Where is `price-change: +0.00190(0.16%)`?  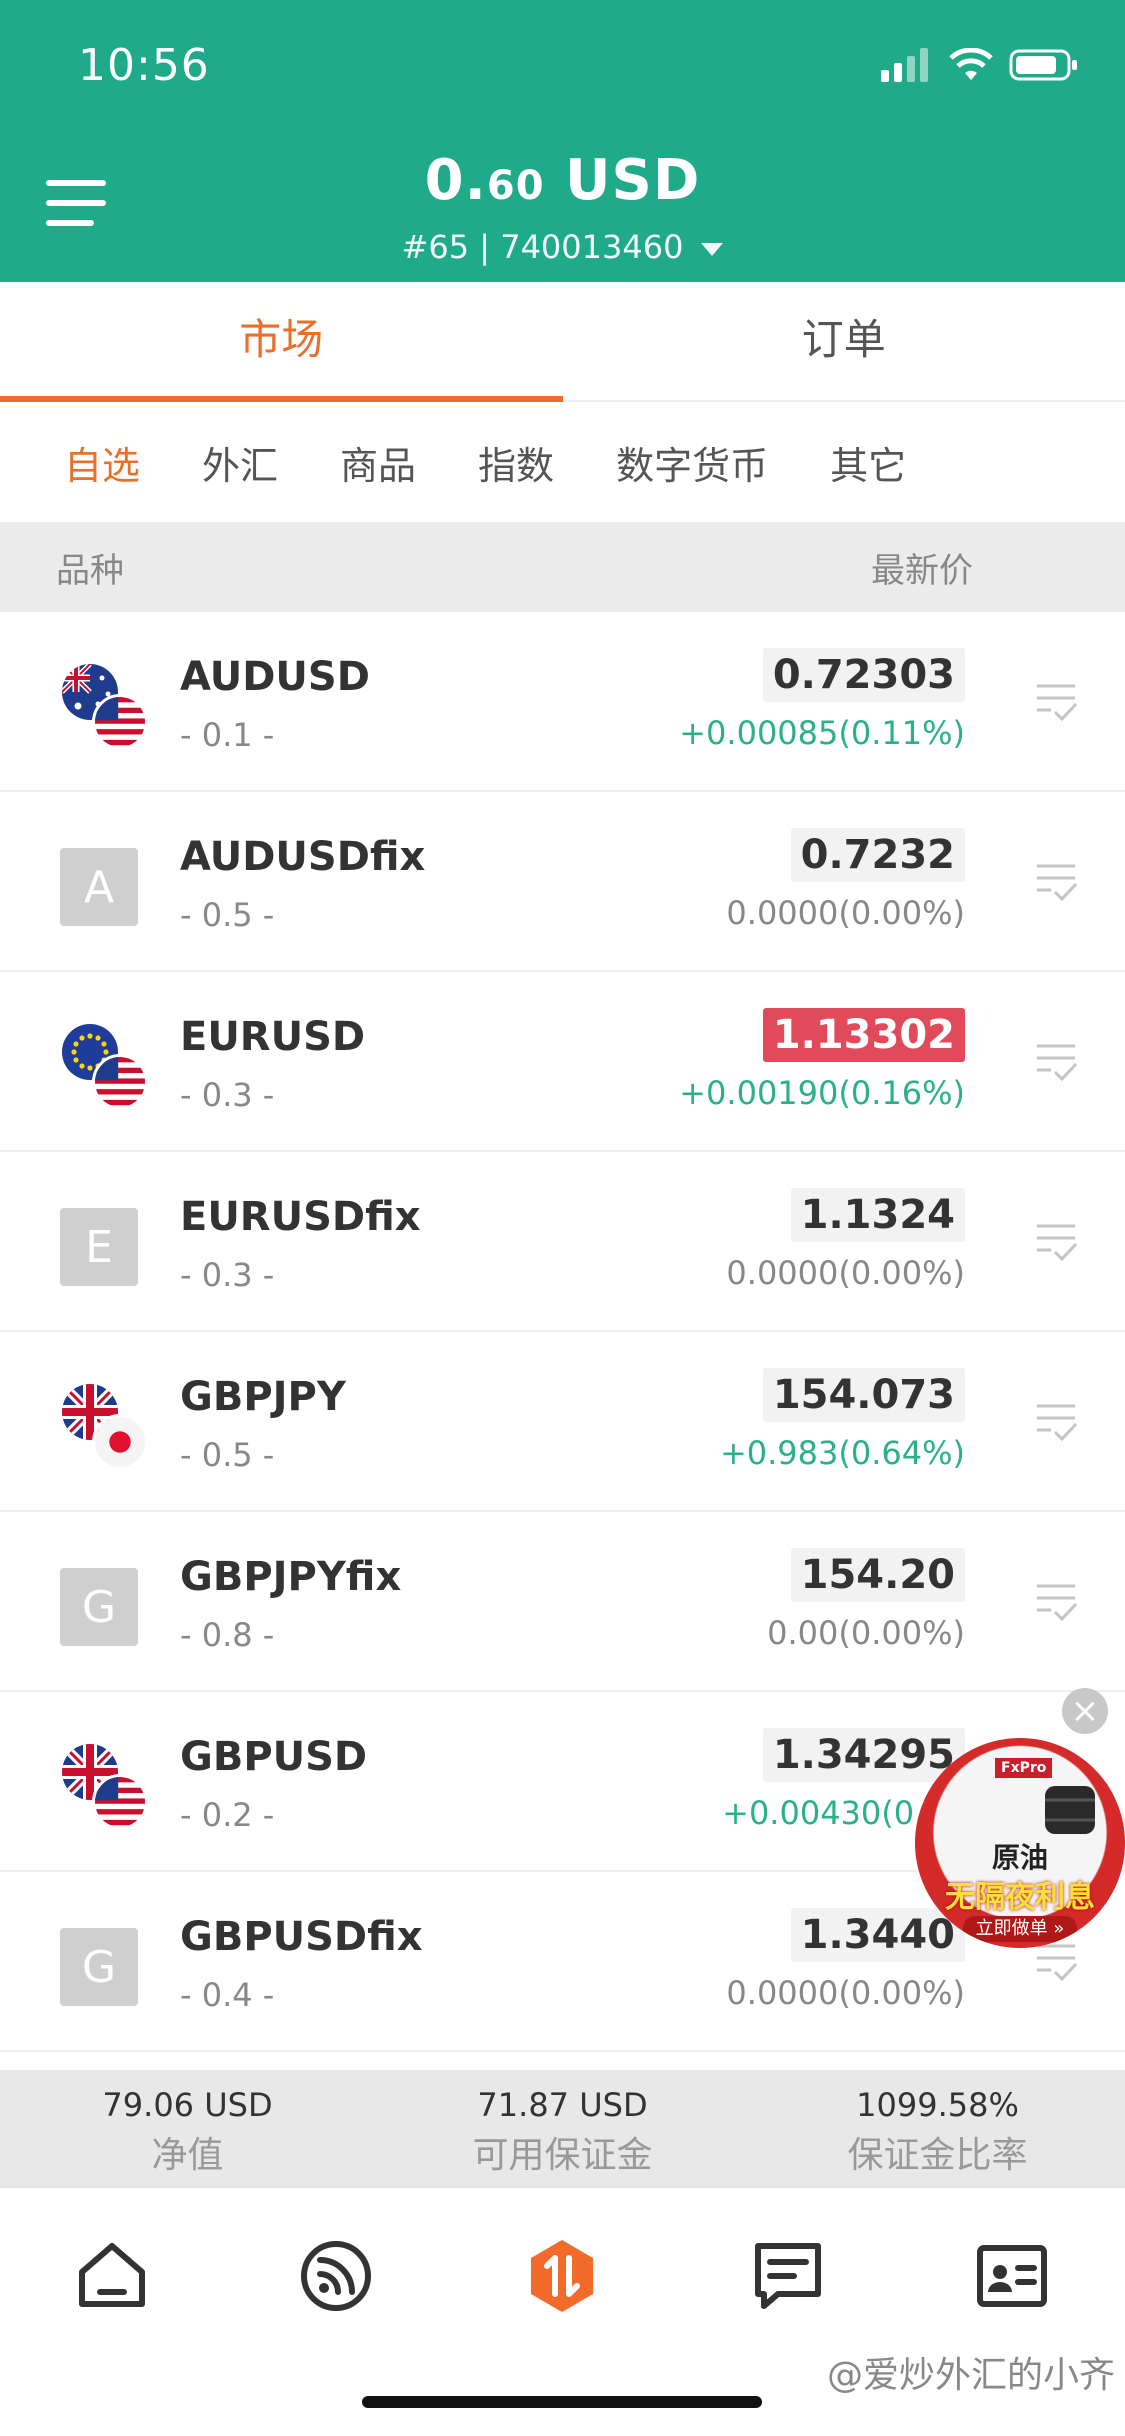 price-change: +0.00190(0.16%) is located at coordinates (822, 1093).